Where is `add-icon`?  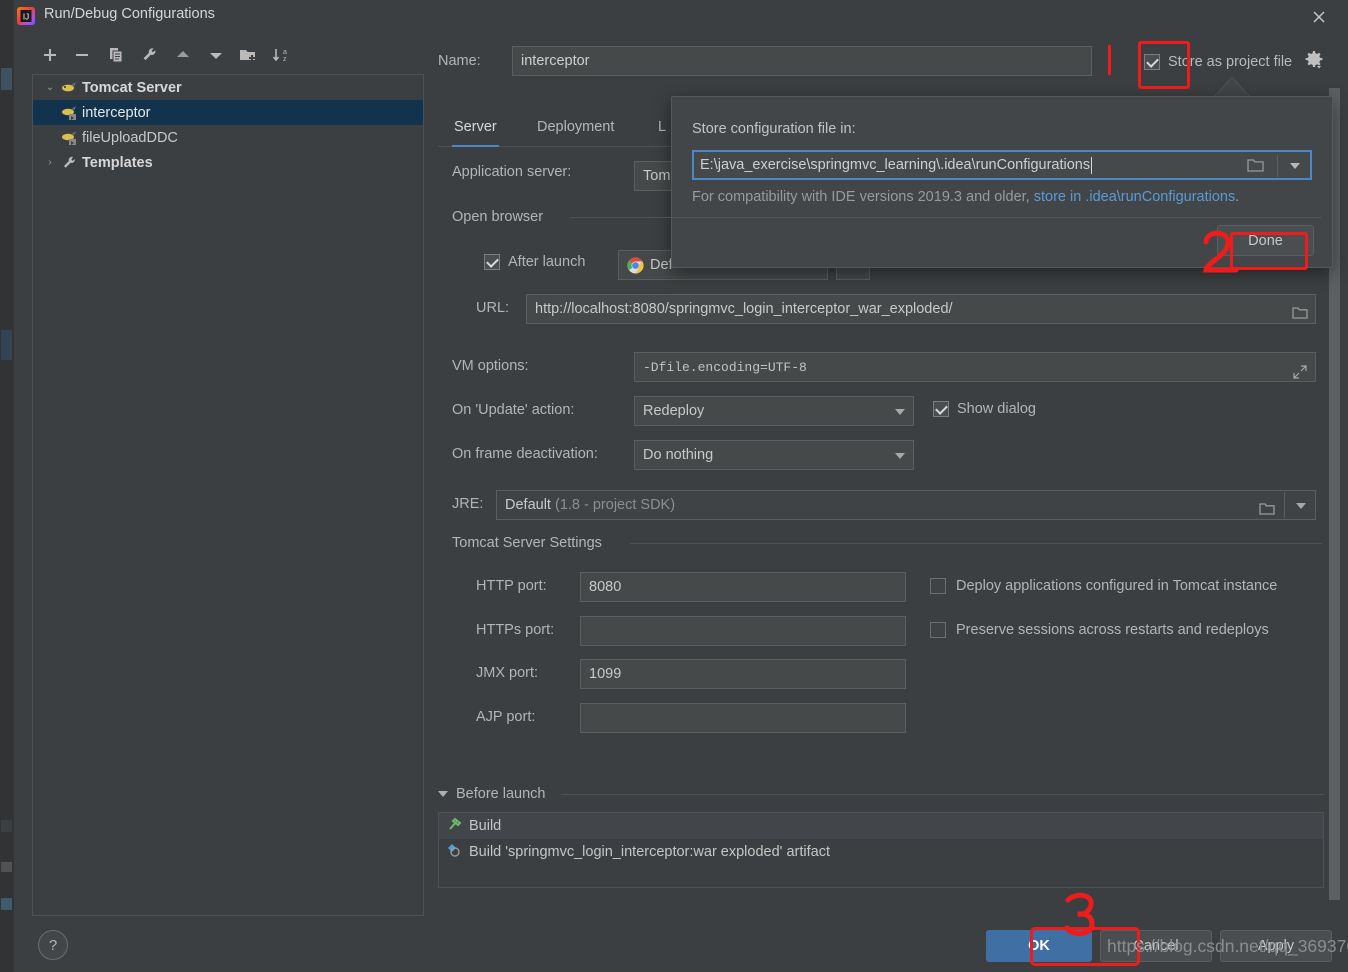
add-icon is located at coordinates (50, 55).